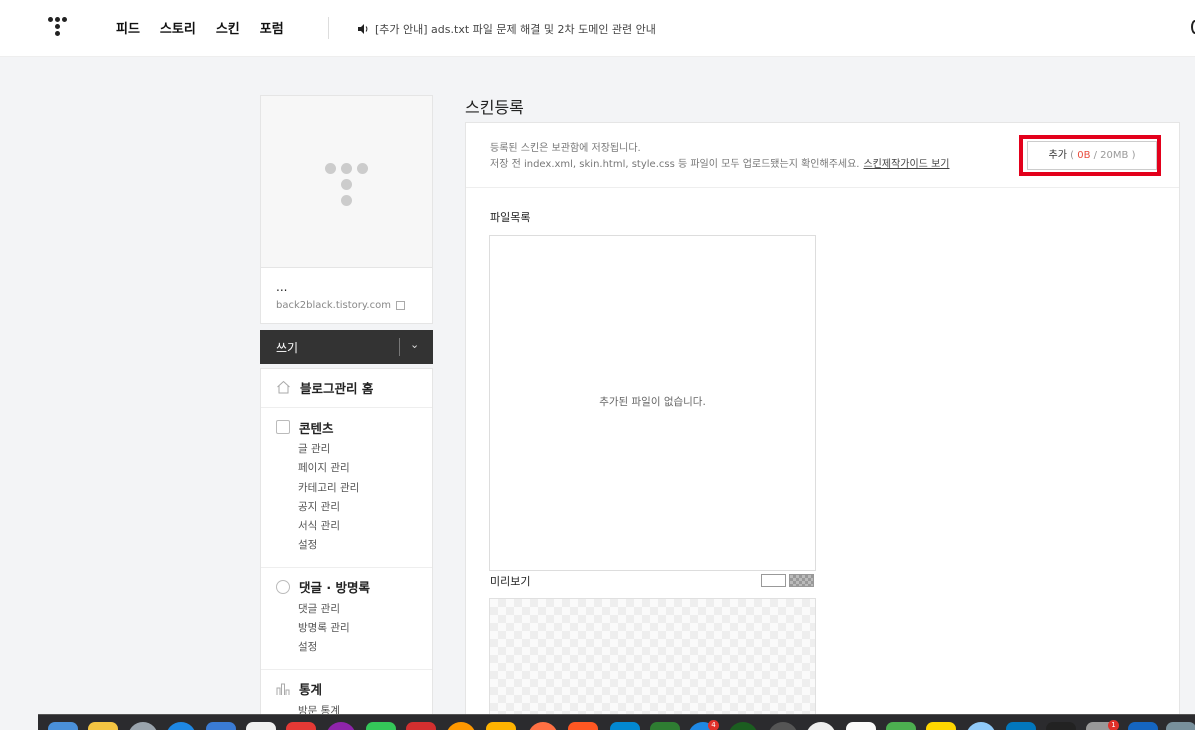  I want to click on sidebar-section-comments: 댓글 · 방명록 댓글 관리 방명록 관리 설정, so click(346, 619).